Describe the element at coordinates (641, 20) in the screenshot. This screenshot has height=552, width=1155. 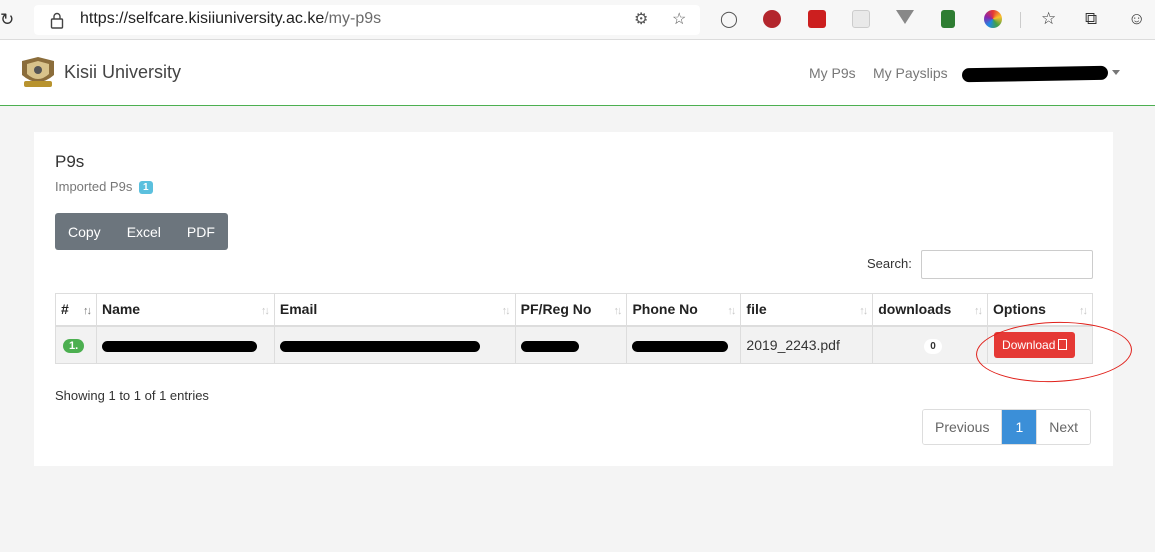
I see `tracking-prevention-icon: ⚙` at that location.